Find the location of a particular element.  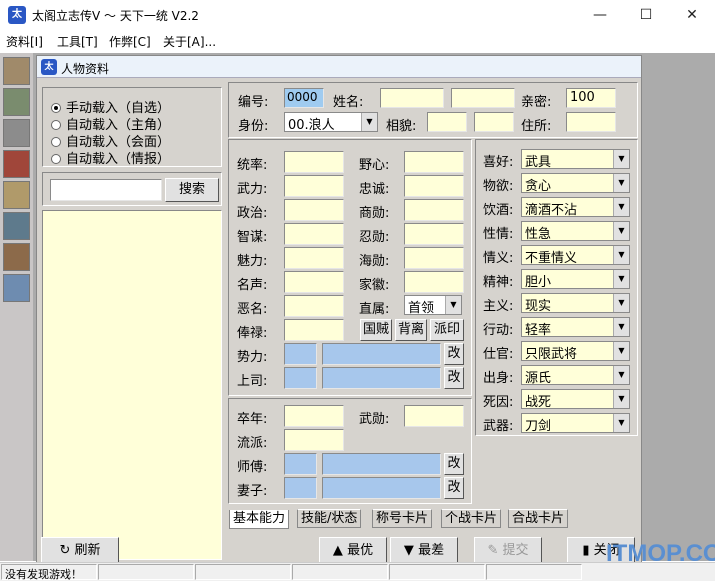

portrait-tool-icon is located at coordinates (16, 71).